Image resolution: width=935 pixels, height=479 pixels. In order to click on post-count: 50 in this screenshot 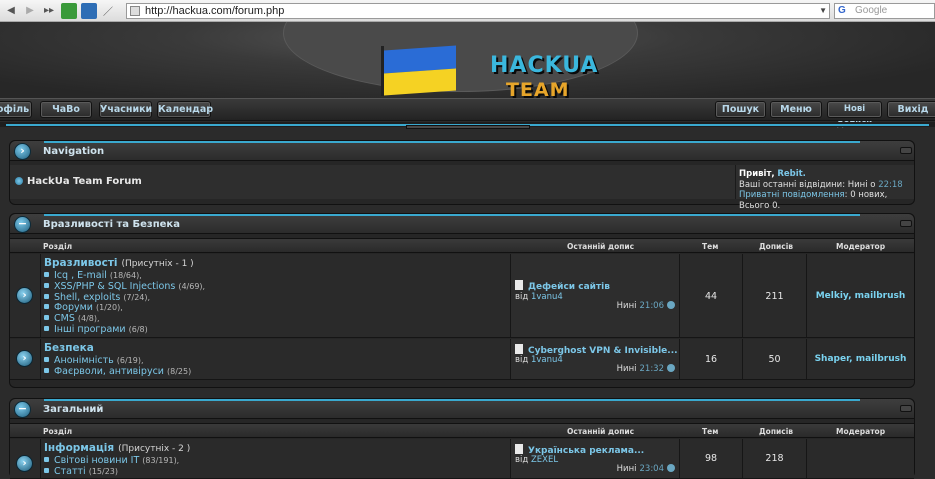, I will do `click(774, 359)`.